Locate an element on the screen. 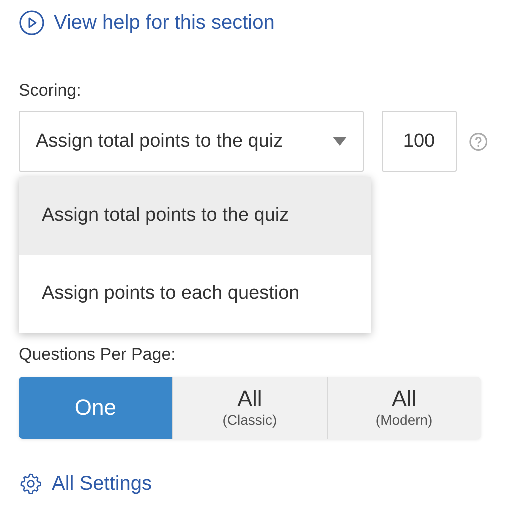 The height and width of the screenshot is (512, 507). settings-link: All Settings is located at coordinates (85, 484).